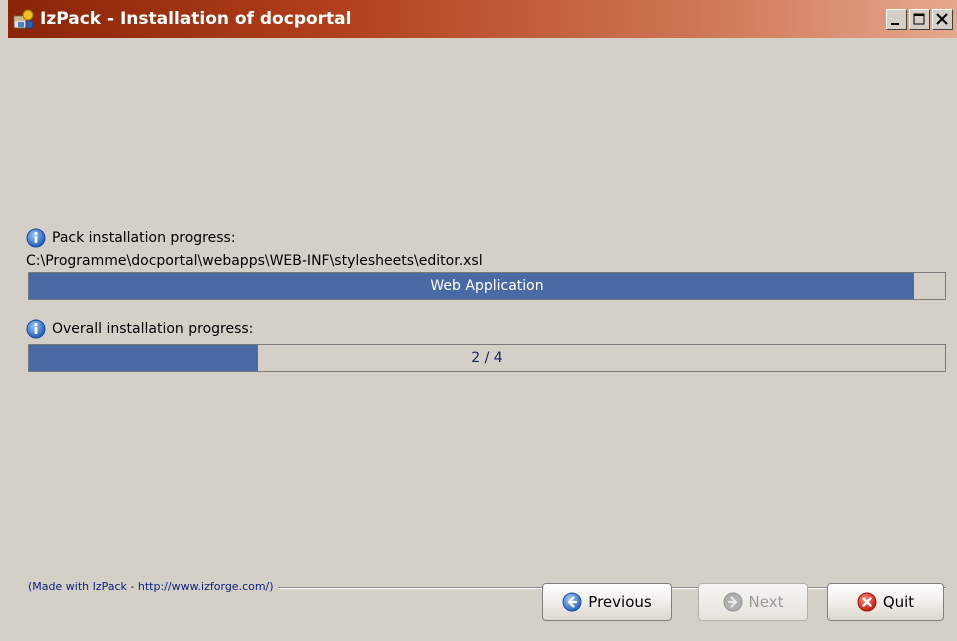 The image size is (957, 641). What do you see at coordinates (153, 329) in the screenshot?
I see `overall-progress-label: Overall installation progress:` at bounding box center [153, 329].